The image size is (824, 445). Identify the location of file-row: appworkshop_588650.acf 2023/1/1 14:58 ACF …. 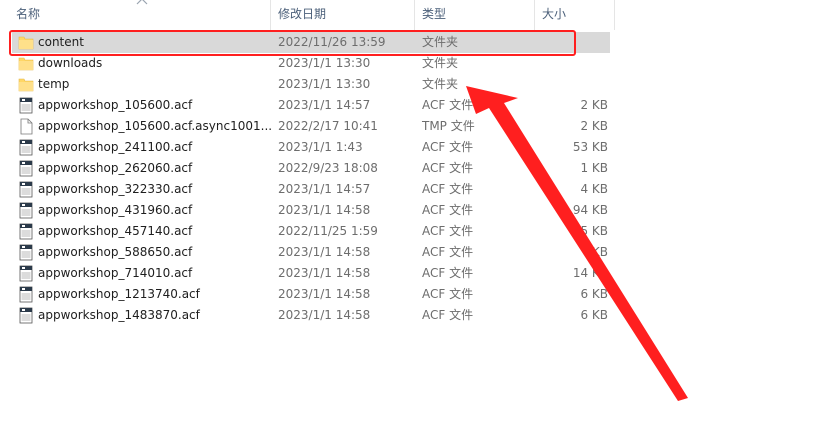
(311, 252).